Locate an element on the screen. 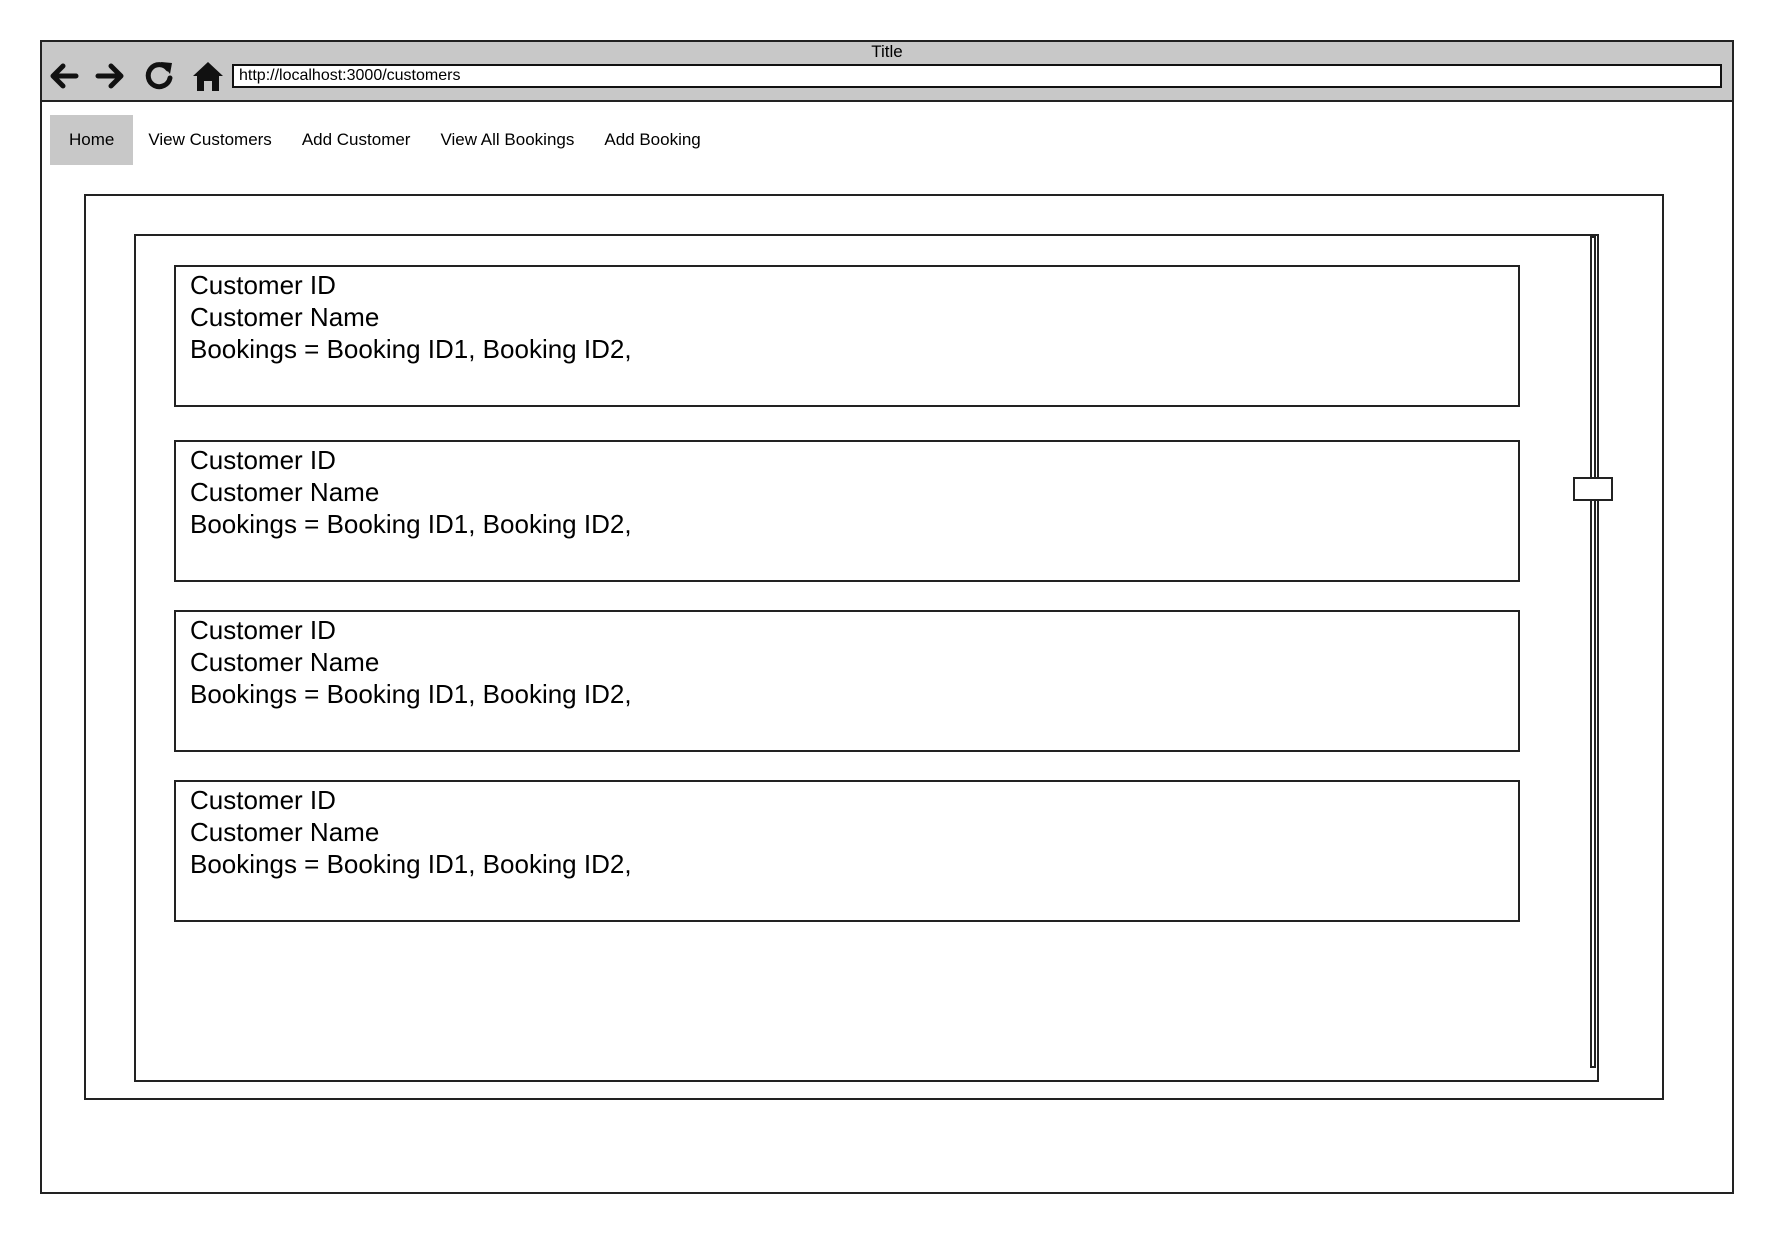 The height and width of the screenshot is (1235, 1770). menu-item-add-customer: Add Customer is located at coordinates (356, 140).